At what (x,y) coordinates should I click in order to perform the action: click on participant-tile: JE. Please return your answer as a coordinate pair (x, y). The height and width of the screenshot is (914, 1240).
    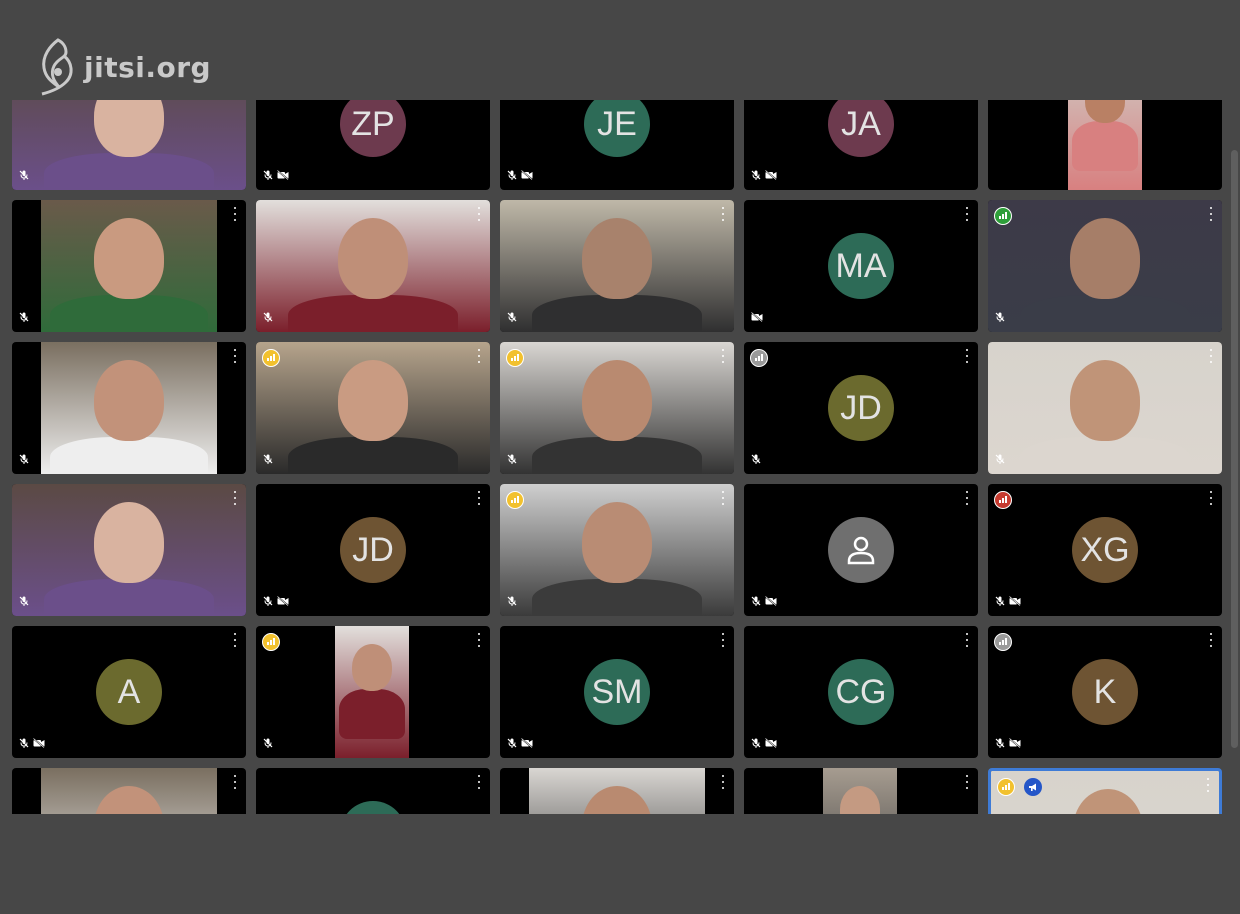
    Looking at the image, I should click on (617, 145).